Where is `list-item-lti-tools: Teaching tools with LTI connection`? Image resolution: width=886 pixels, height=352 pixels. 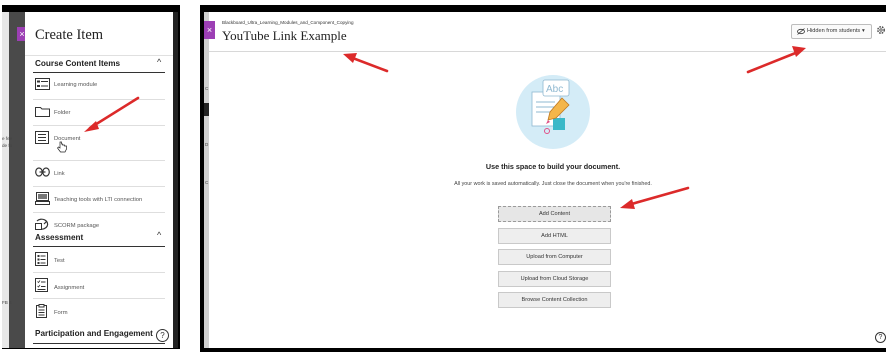
list-item-lti-tools: Teaching tools with LTI connection is located at coordinates (99, 199).